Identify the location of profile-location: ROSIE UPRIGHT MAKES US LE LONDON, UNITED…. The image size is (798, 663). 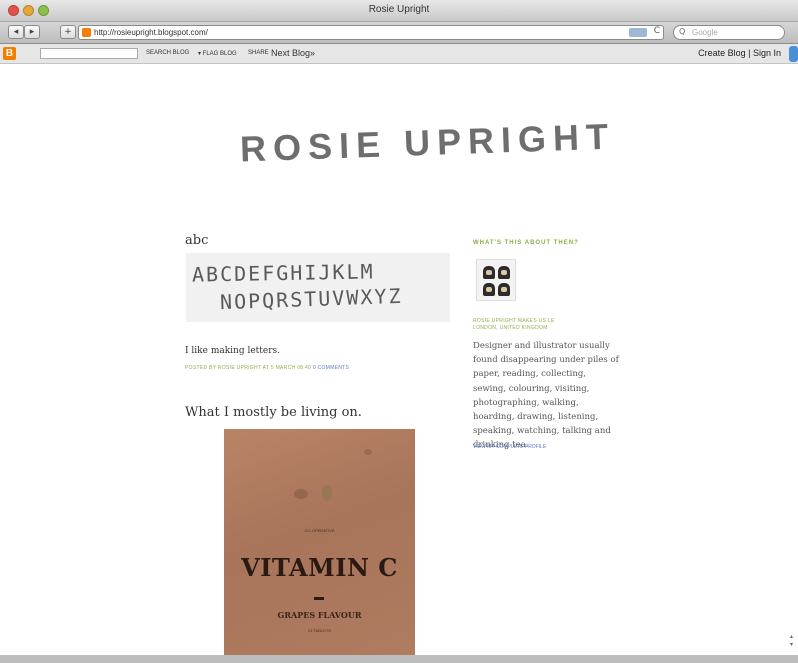
(514, 325).